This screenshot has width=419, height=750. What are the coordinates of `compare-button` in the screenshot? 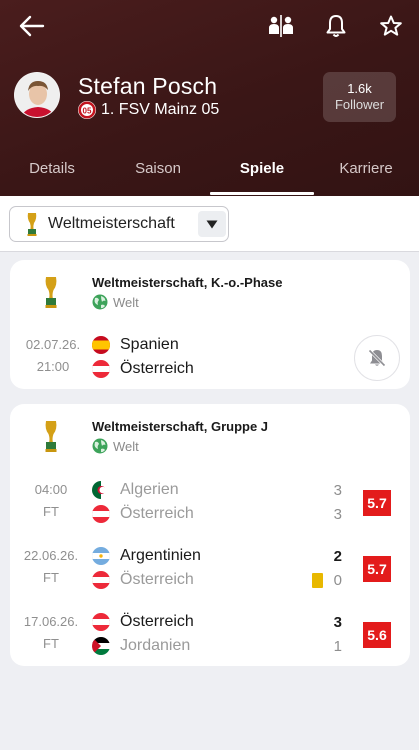 It's located at (281, 26).